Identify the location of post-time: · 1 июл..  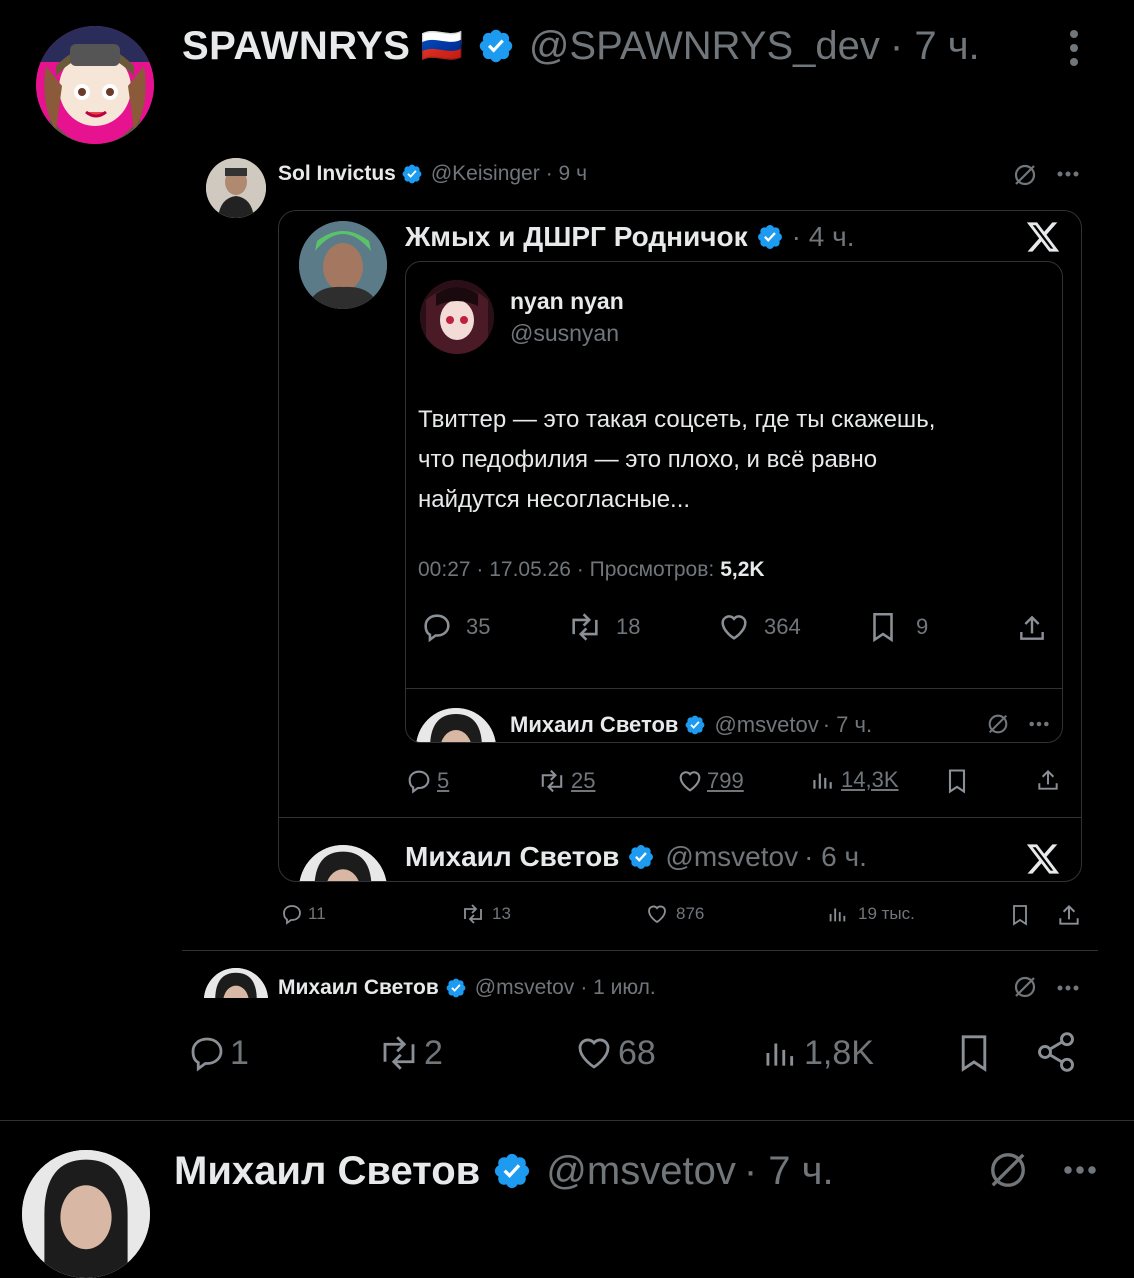
(617, 988).